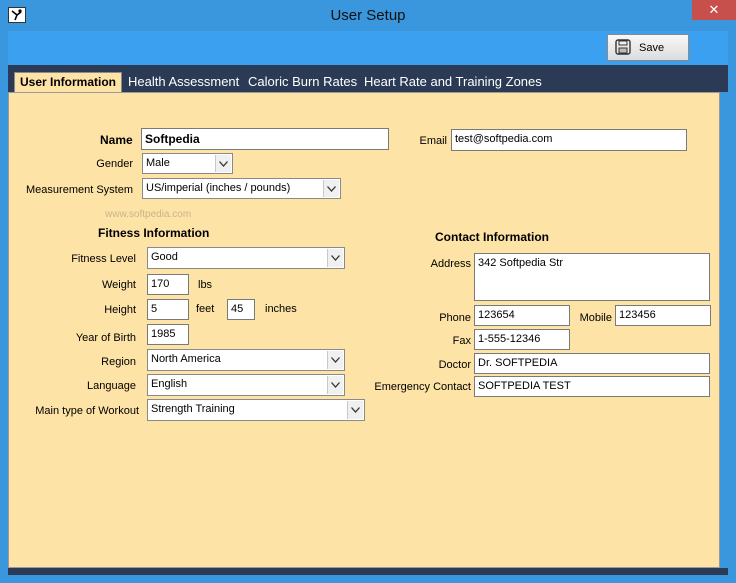 This screenshot has width=736, height=583. Describe the element at coordinates (433, 141) in the screenshot. I see `email-label: Email` at that location.